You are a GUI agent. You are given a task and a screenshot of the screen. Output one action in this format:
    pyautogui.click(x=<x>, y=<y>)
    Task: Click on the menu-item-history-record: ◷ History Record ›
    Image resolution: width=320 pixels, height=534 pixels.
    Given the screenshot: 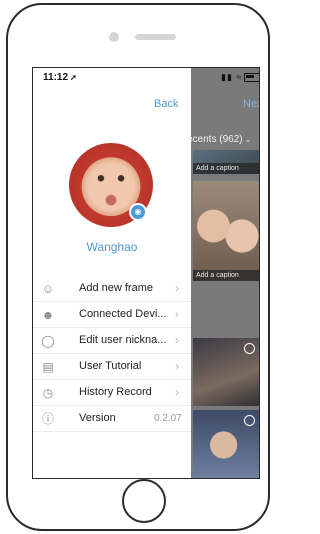 What is the action you would take?
    pyautogui.click(x=112, y=393)
    